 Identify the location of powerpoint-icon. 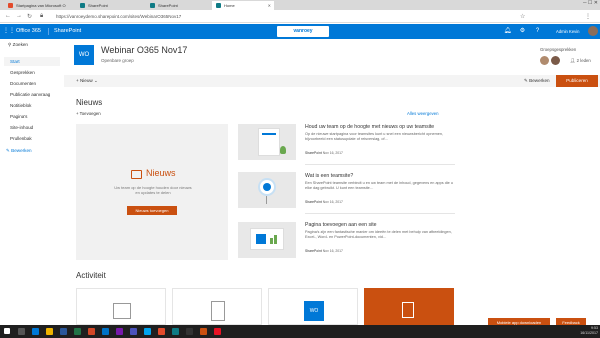
(91, 331).